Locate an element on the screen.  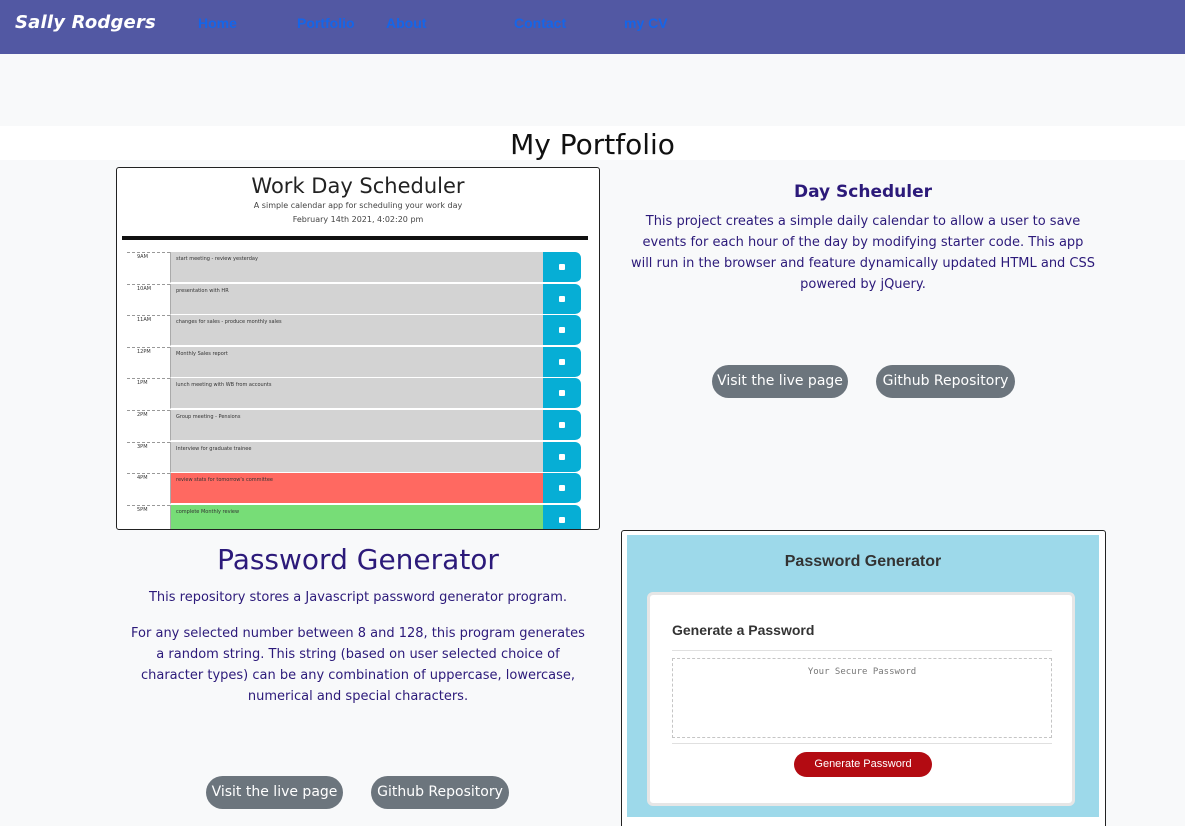
scheduler-row: 10AM presentation with HR is located at coordinates (355, 299).